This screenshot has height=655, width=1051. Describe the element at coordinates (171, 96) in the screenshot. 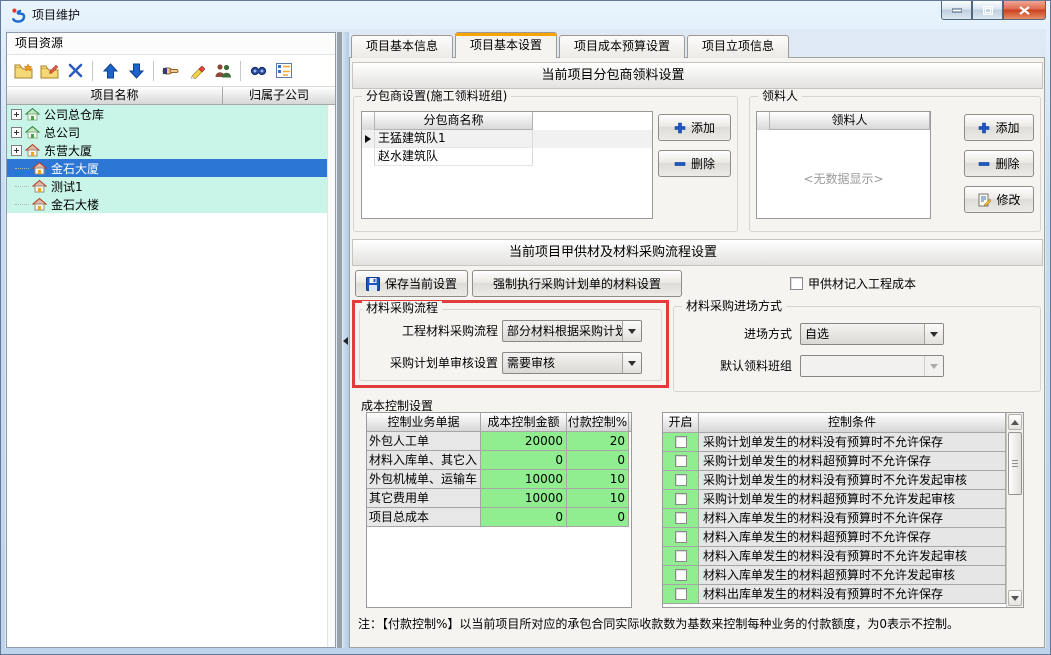

I see `tree-column-header: 项目名称 归属子公司` at that location.